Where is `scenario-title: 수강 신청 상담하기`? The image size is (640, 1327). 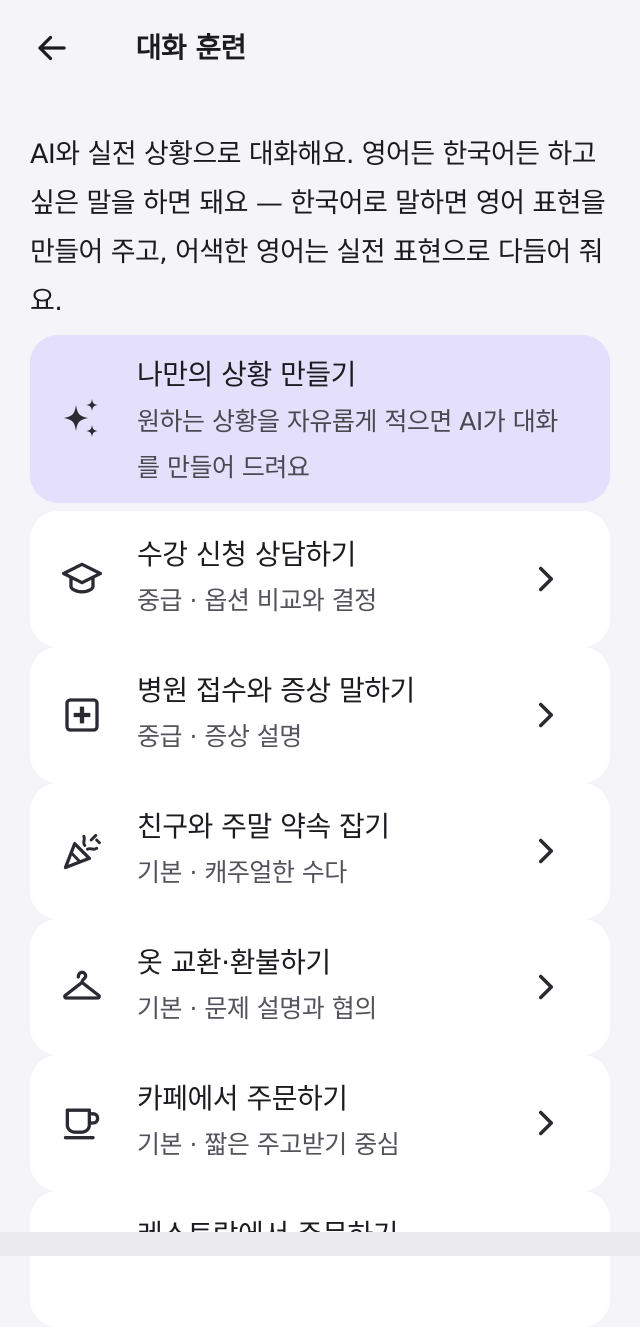
scenario-title: 수강 신청 상담하기 is located at coordinates (246, 554).